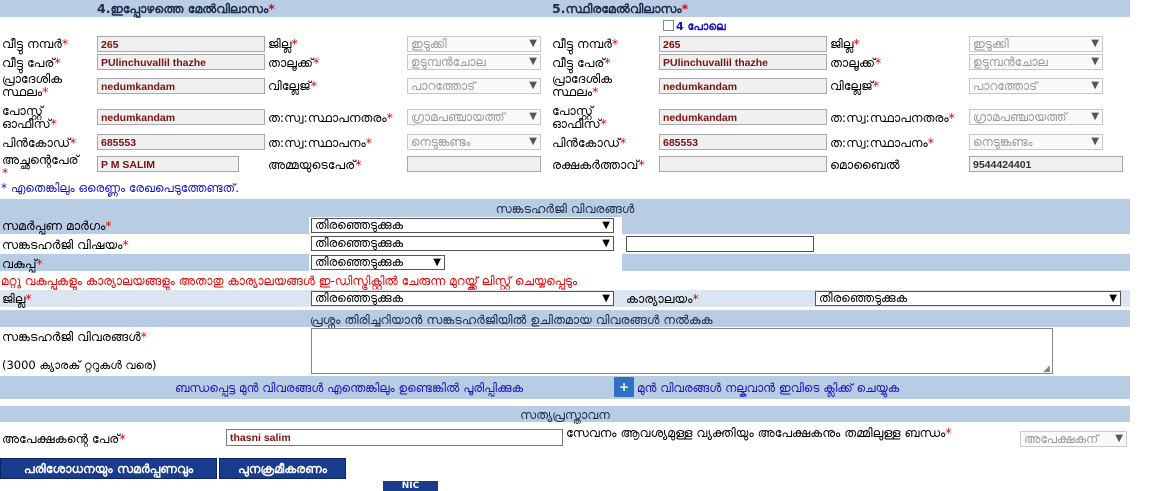 The width and height of the screenshot is (1159, 491). What do you see at coordinates (582, 85) in the screenshot?
I see `perm-place-label: പ്രാദേശിക സ്ഥലം*` at bounding box center [582, 85].